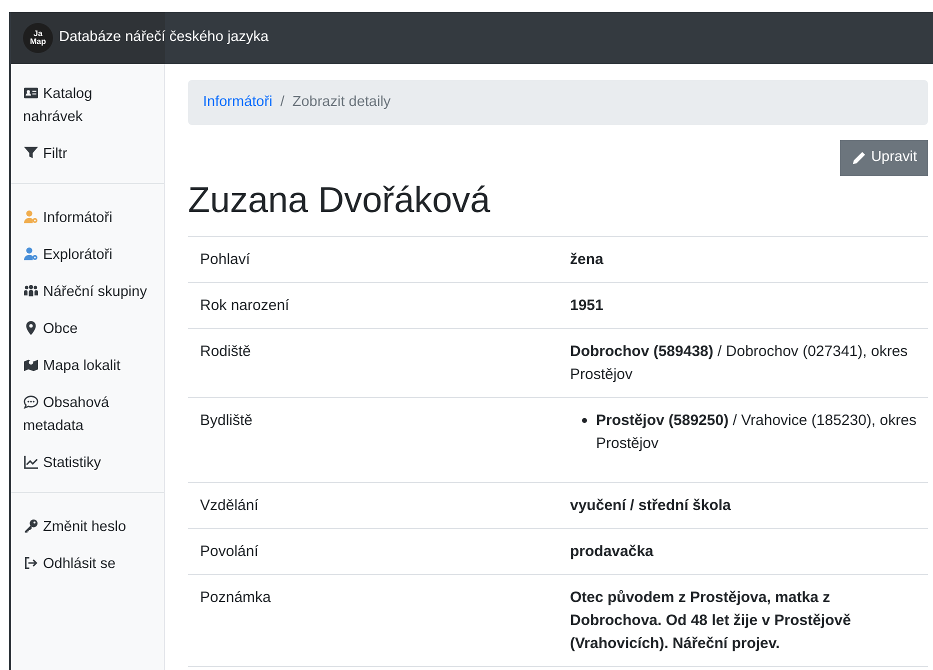 This screenshot has width=933, height=670. What do you see at coordinates (244, 306) in the screenshot?
I see `field-label: Rok narození` at bounding box center [244, 306].